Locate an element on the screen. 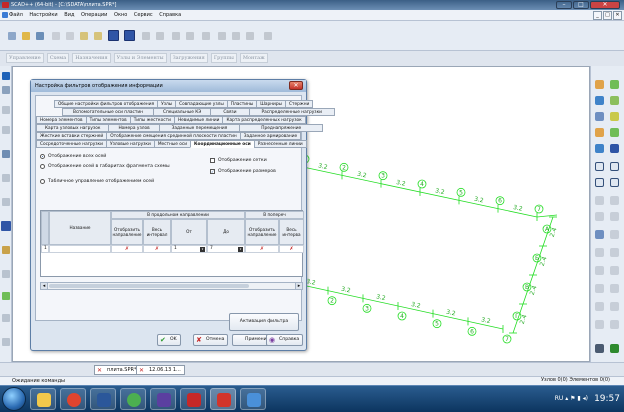 This screenshot has width=624, height=412. tab-node-numbers: Номера узлов is located at coordinates (134, 128).